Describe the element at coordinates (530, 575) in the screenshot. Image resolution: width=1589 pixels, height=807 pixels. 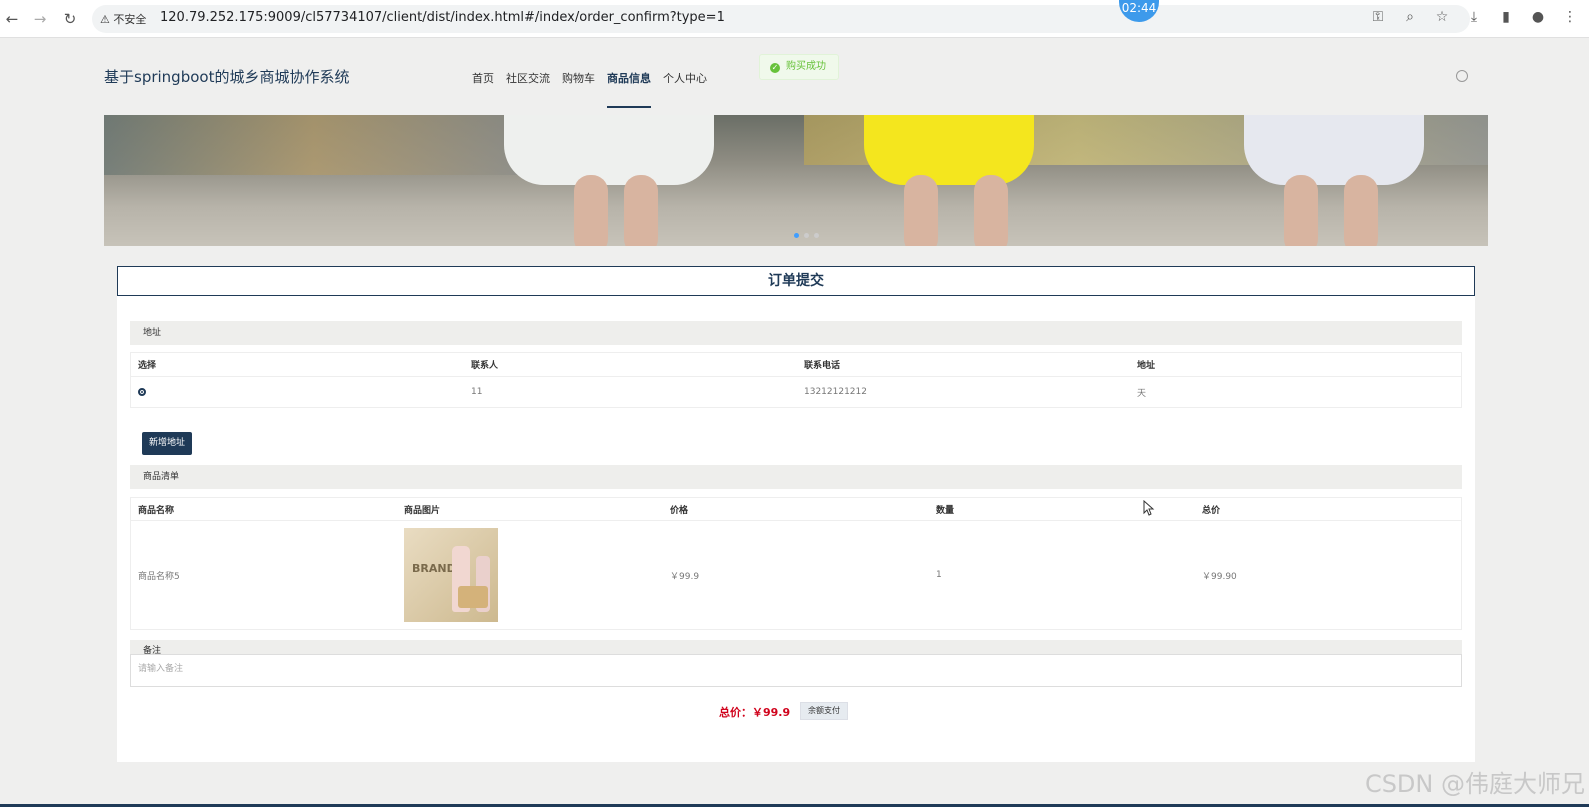
I see `product-image-cell: BRAND` at that location.